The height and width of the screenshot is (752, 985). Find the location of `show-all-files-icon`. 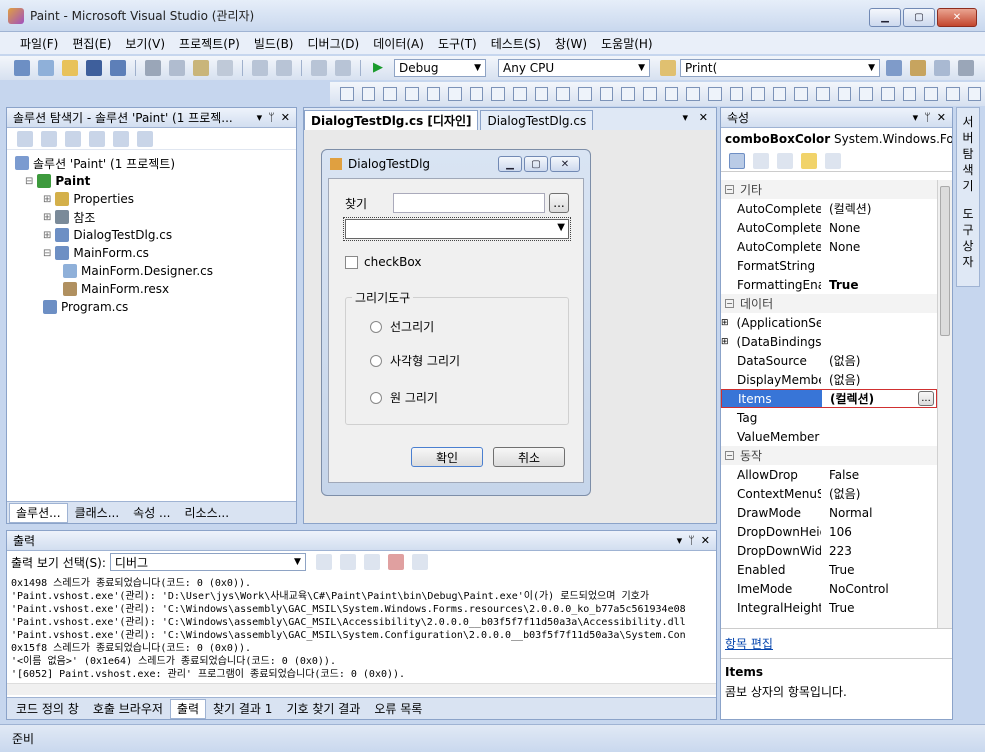

show-all-files-icon is located at coordinates (49, 138).